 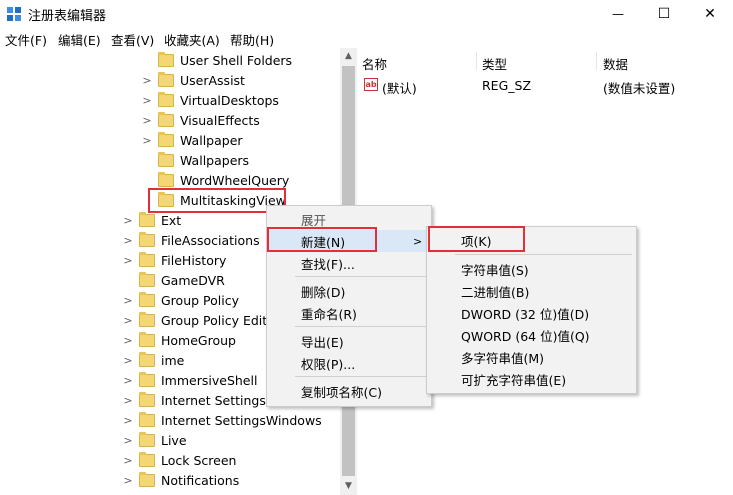 What do you see at coordinates (252, 39) in the screenshot?
I see `menu-help: 帮助(H)` at bounding box center [252, 39].